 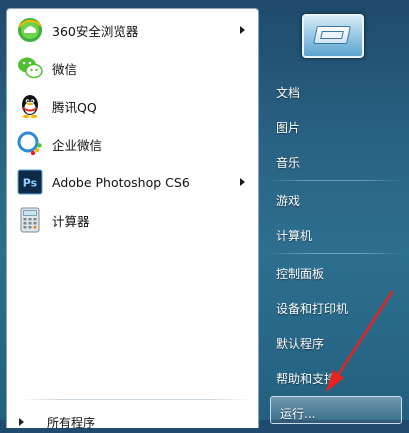 I want to click on menu-item-games: 游戏, so click(x=288, y=200).